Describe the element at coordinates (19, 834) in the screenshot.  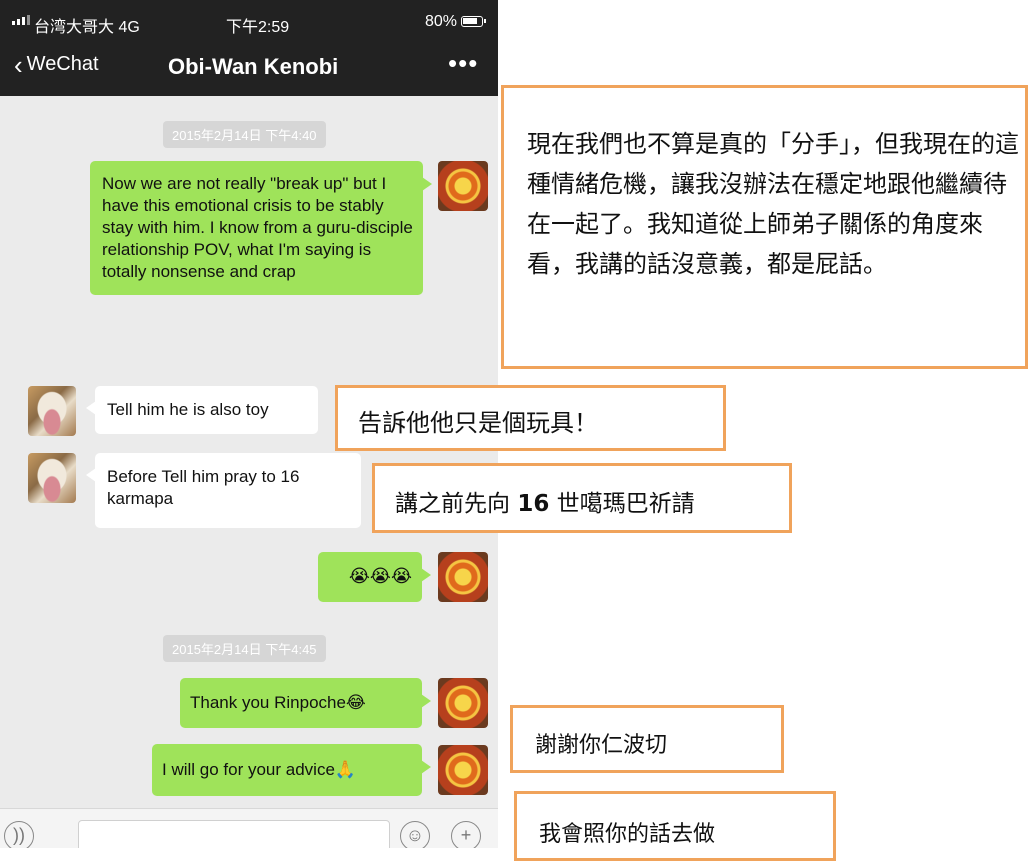
I see `voice-icon: ))` at that location.